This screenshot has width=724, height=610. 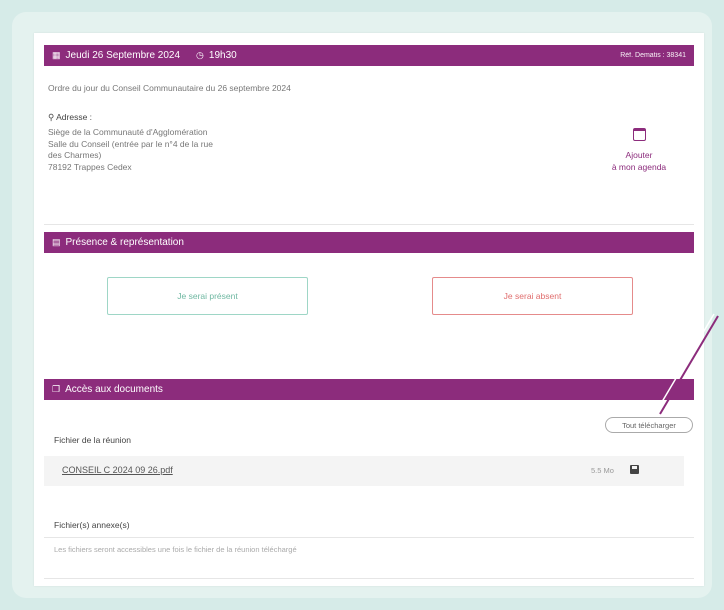 What do you see at coordinates (200, 55) in the screenshot?
I see `clock-icon: ◷` at bounding box center [200, 55].